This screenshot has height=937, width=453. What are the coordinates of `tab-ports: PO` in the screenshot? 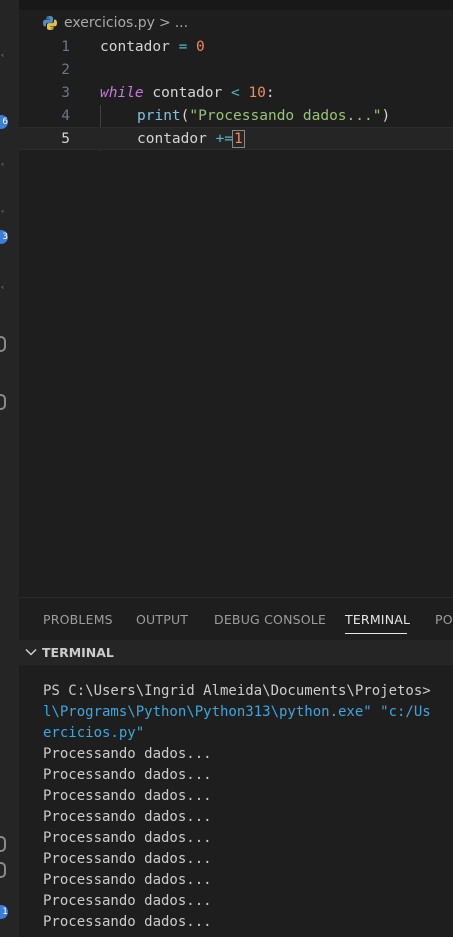 It's located at (444, 619).